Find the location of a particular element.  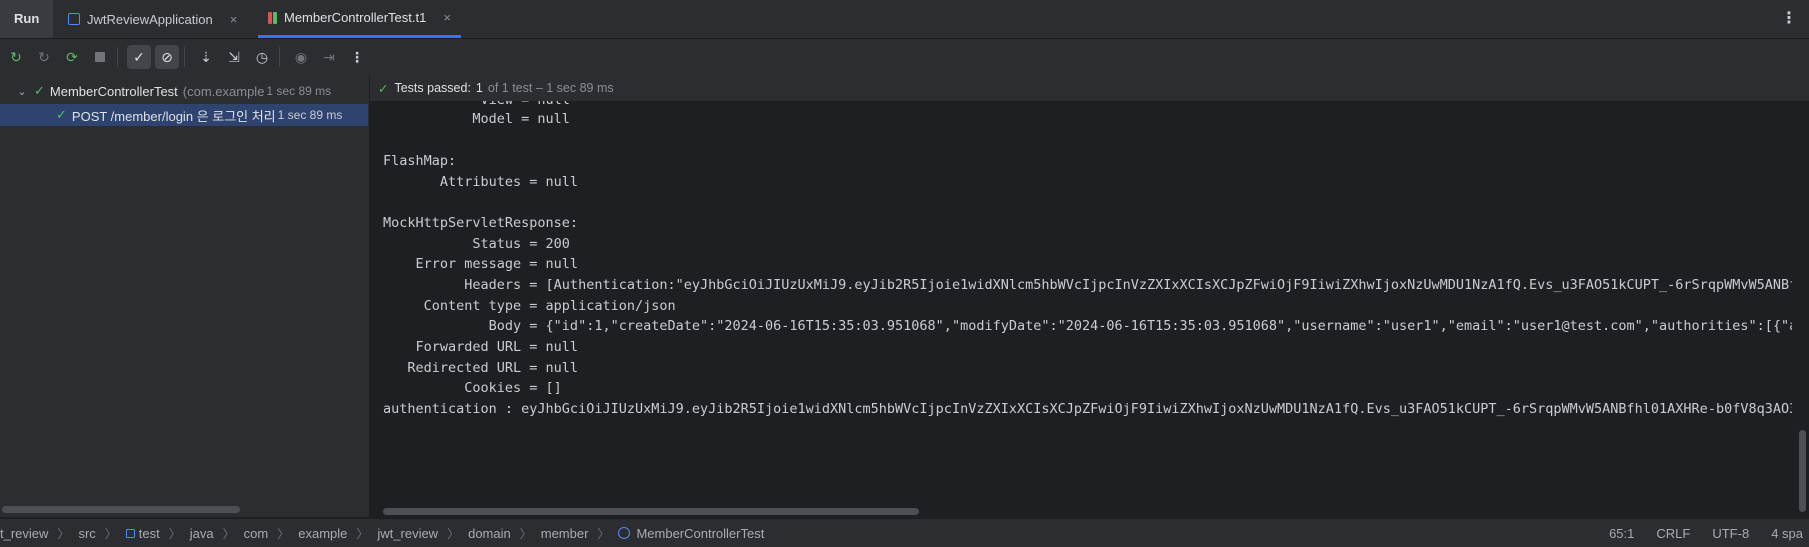

breadcrumb-item: java is located at coordinates (202, 533).